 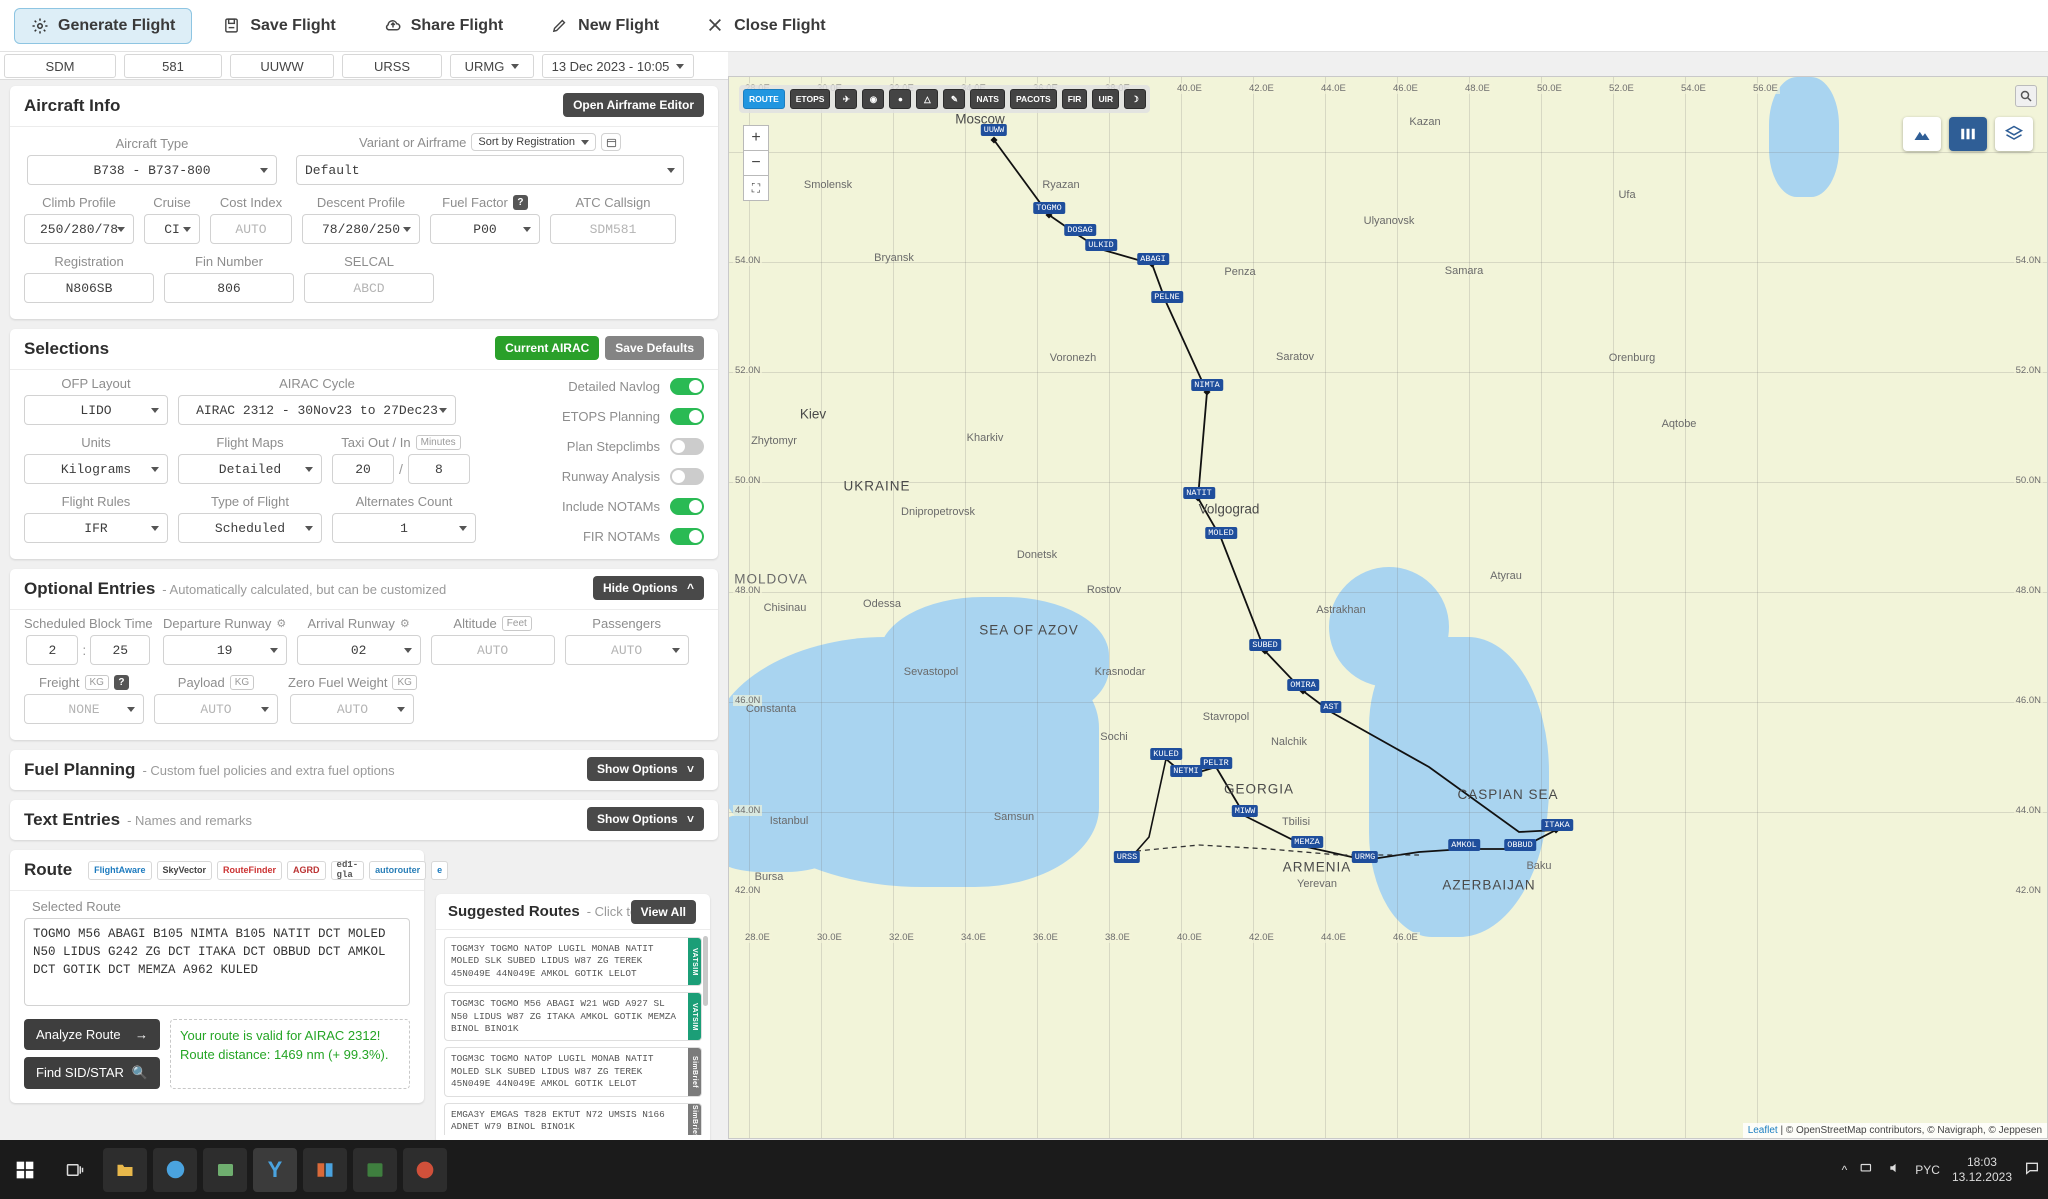 I want to click on detailed-navlog-toggle, so click(x=687, y=386).